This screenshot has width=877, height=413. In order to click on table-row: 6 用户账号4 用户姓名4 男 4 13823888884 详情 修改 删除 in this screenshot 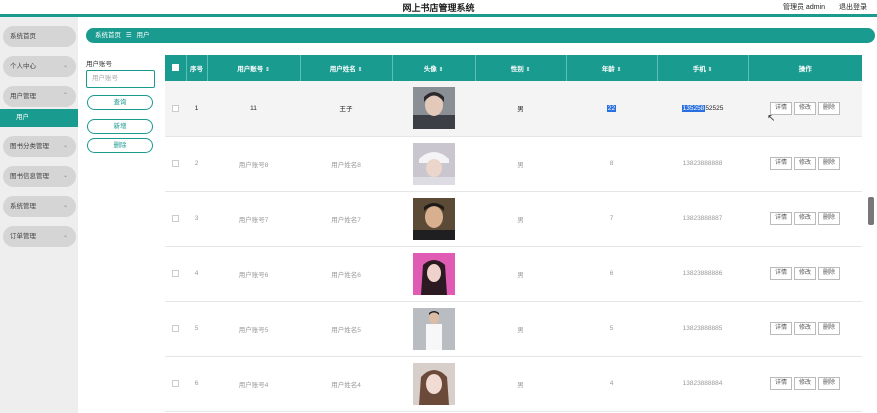, I will do `click(513, 383)`.